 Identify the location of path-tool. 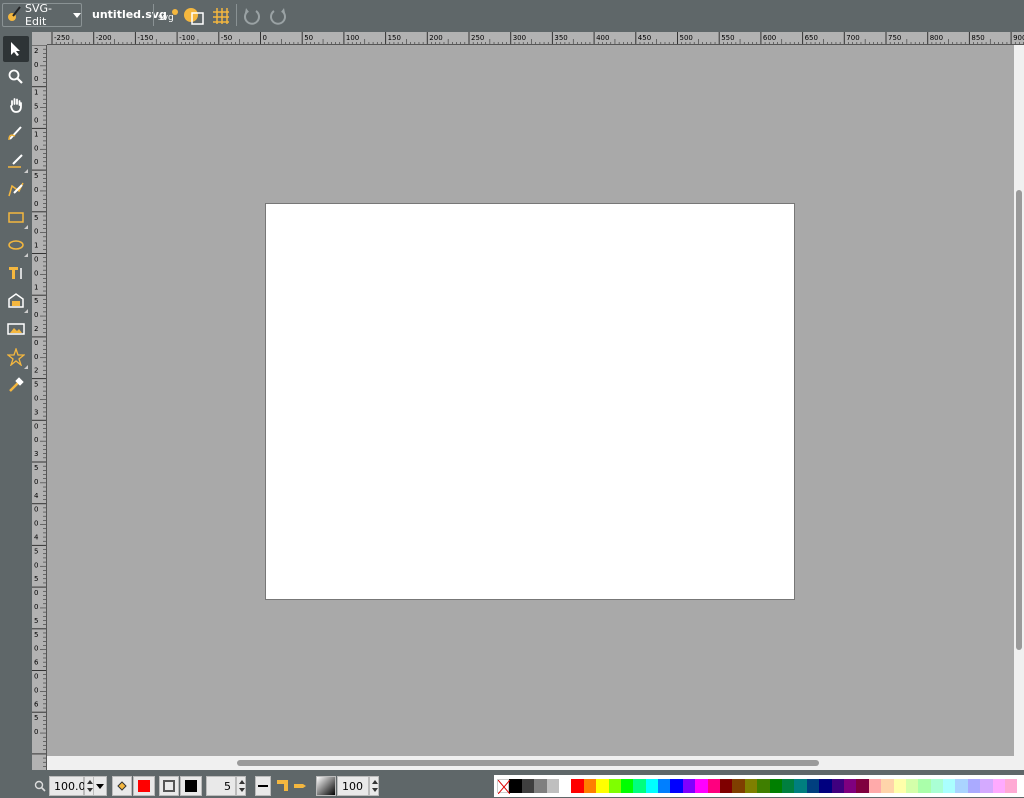
(16, 189).